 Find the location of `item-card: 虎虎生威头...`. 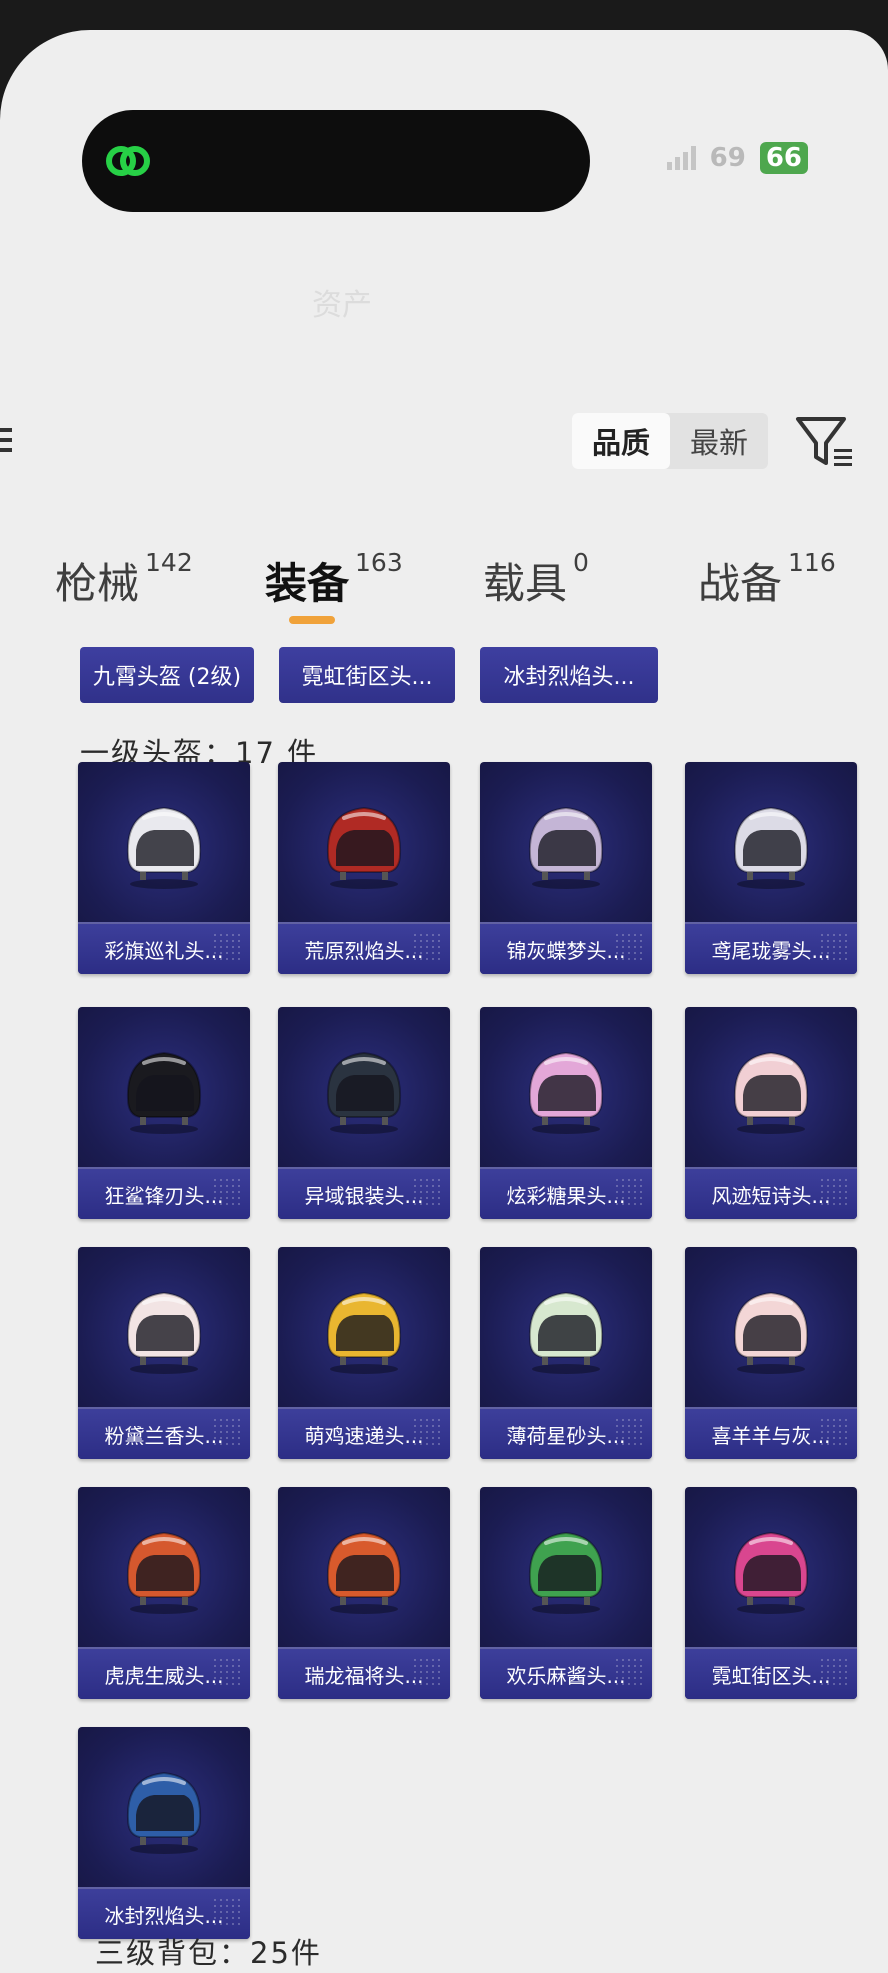

item-card: 虎虎生威头... is located at coordinates (164, 1593).